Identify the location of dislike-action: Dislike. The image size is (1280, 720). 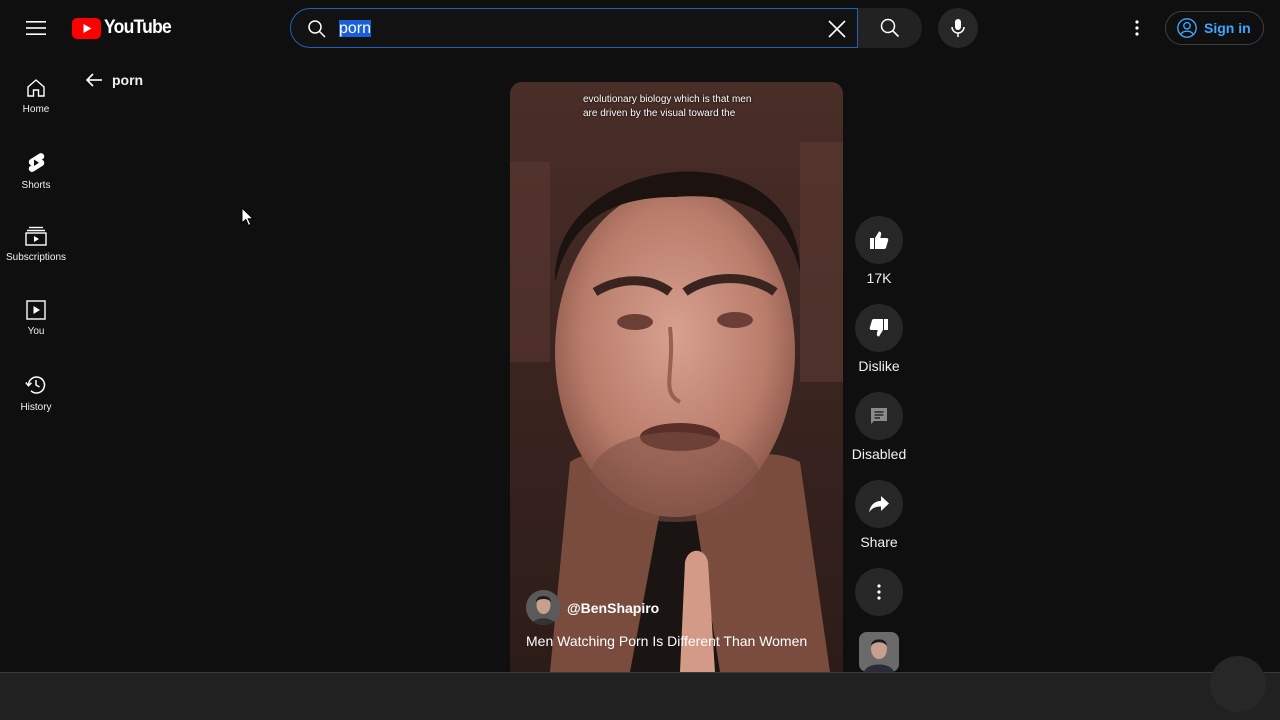
(879, 339).